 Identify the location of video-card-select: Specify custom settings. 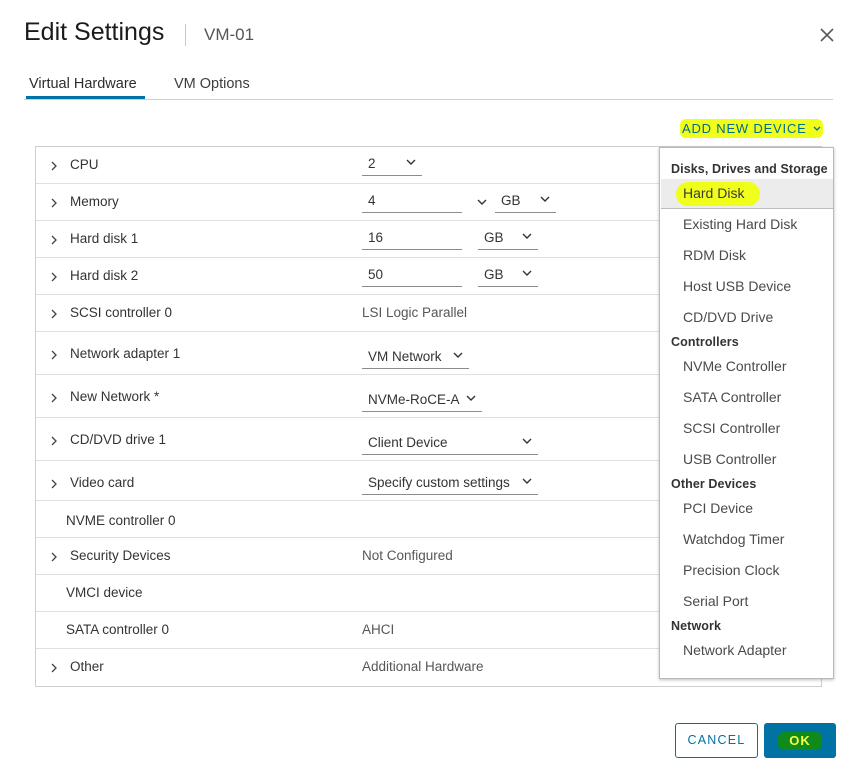
(450, 484).